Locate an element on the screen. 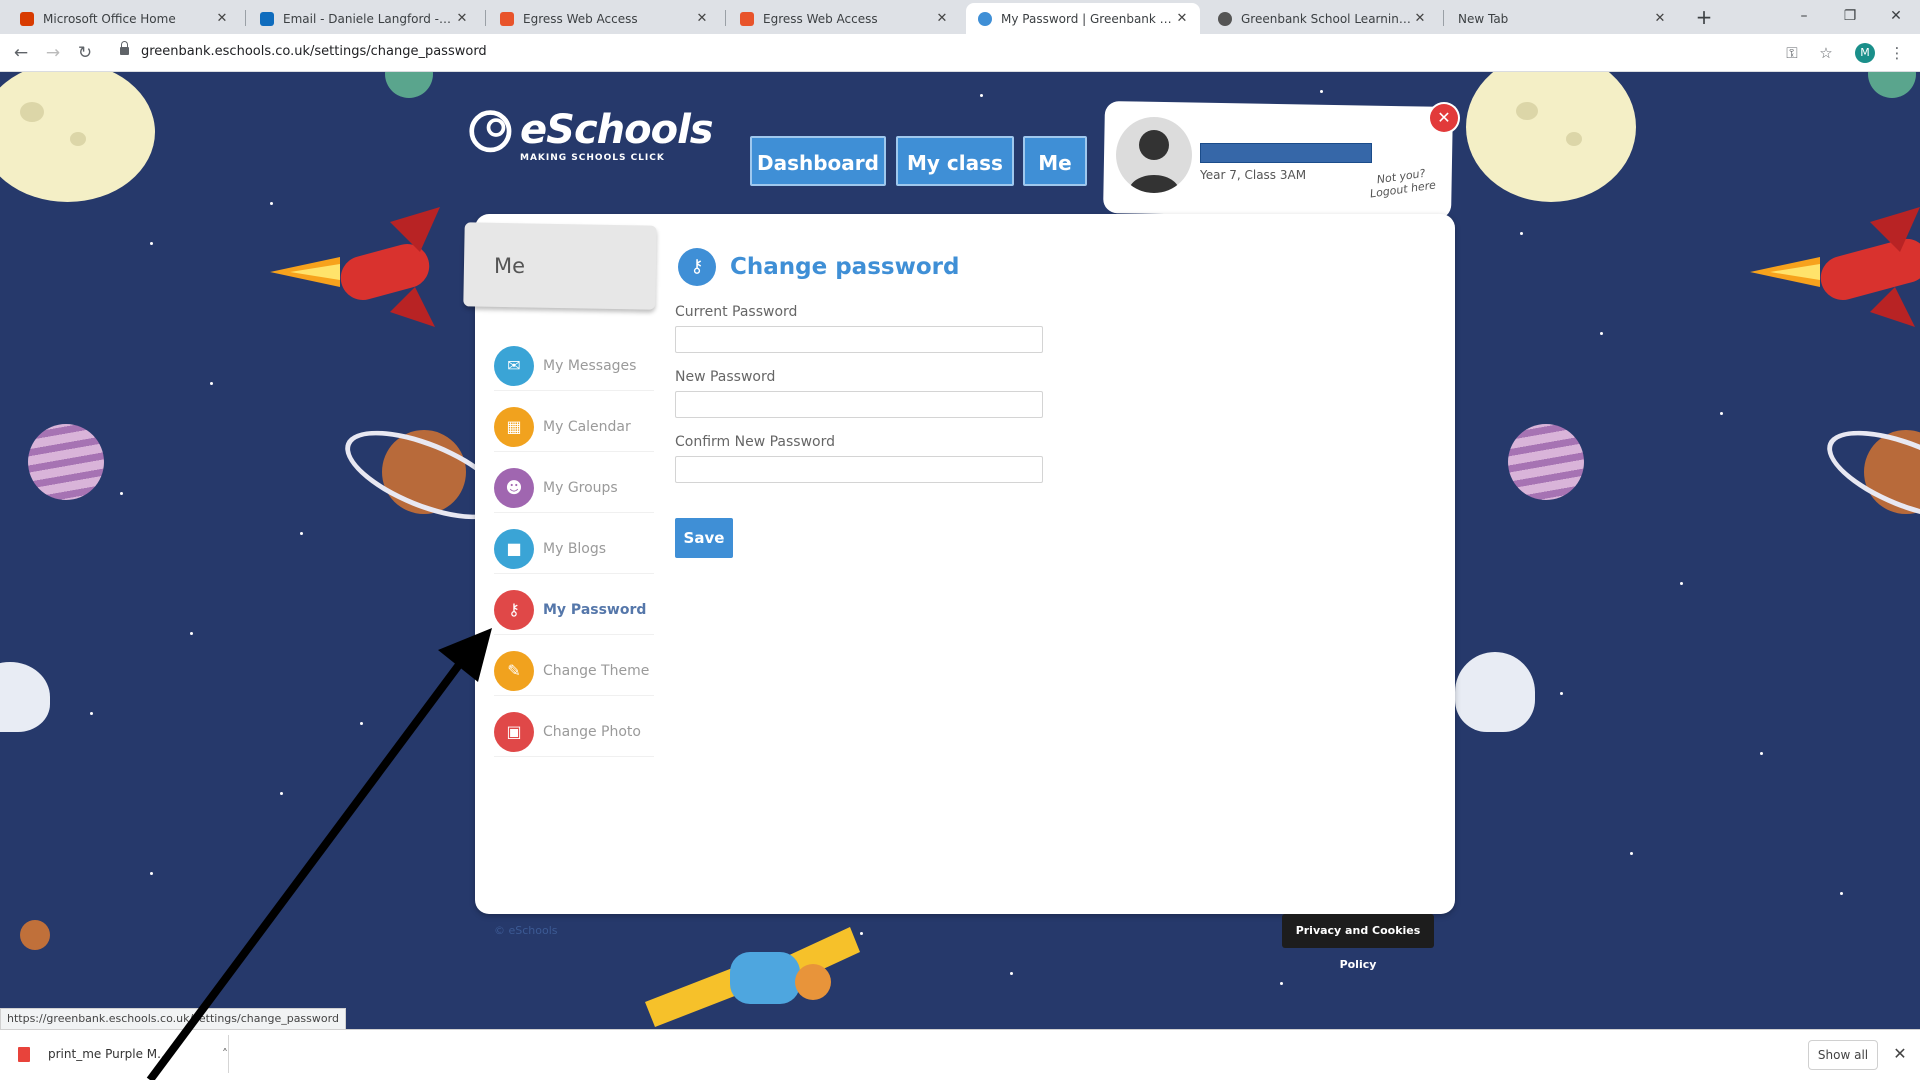  lock-icon is located at coordinates (124, 48).